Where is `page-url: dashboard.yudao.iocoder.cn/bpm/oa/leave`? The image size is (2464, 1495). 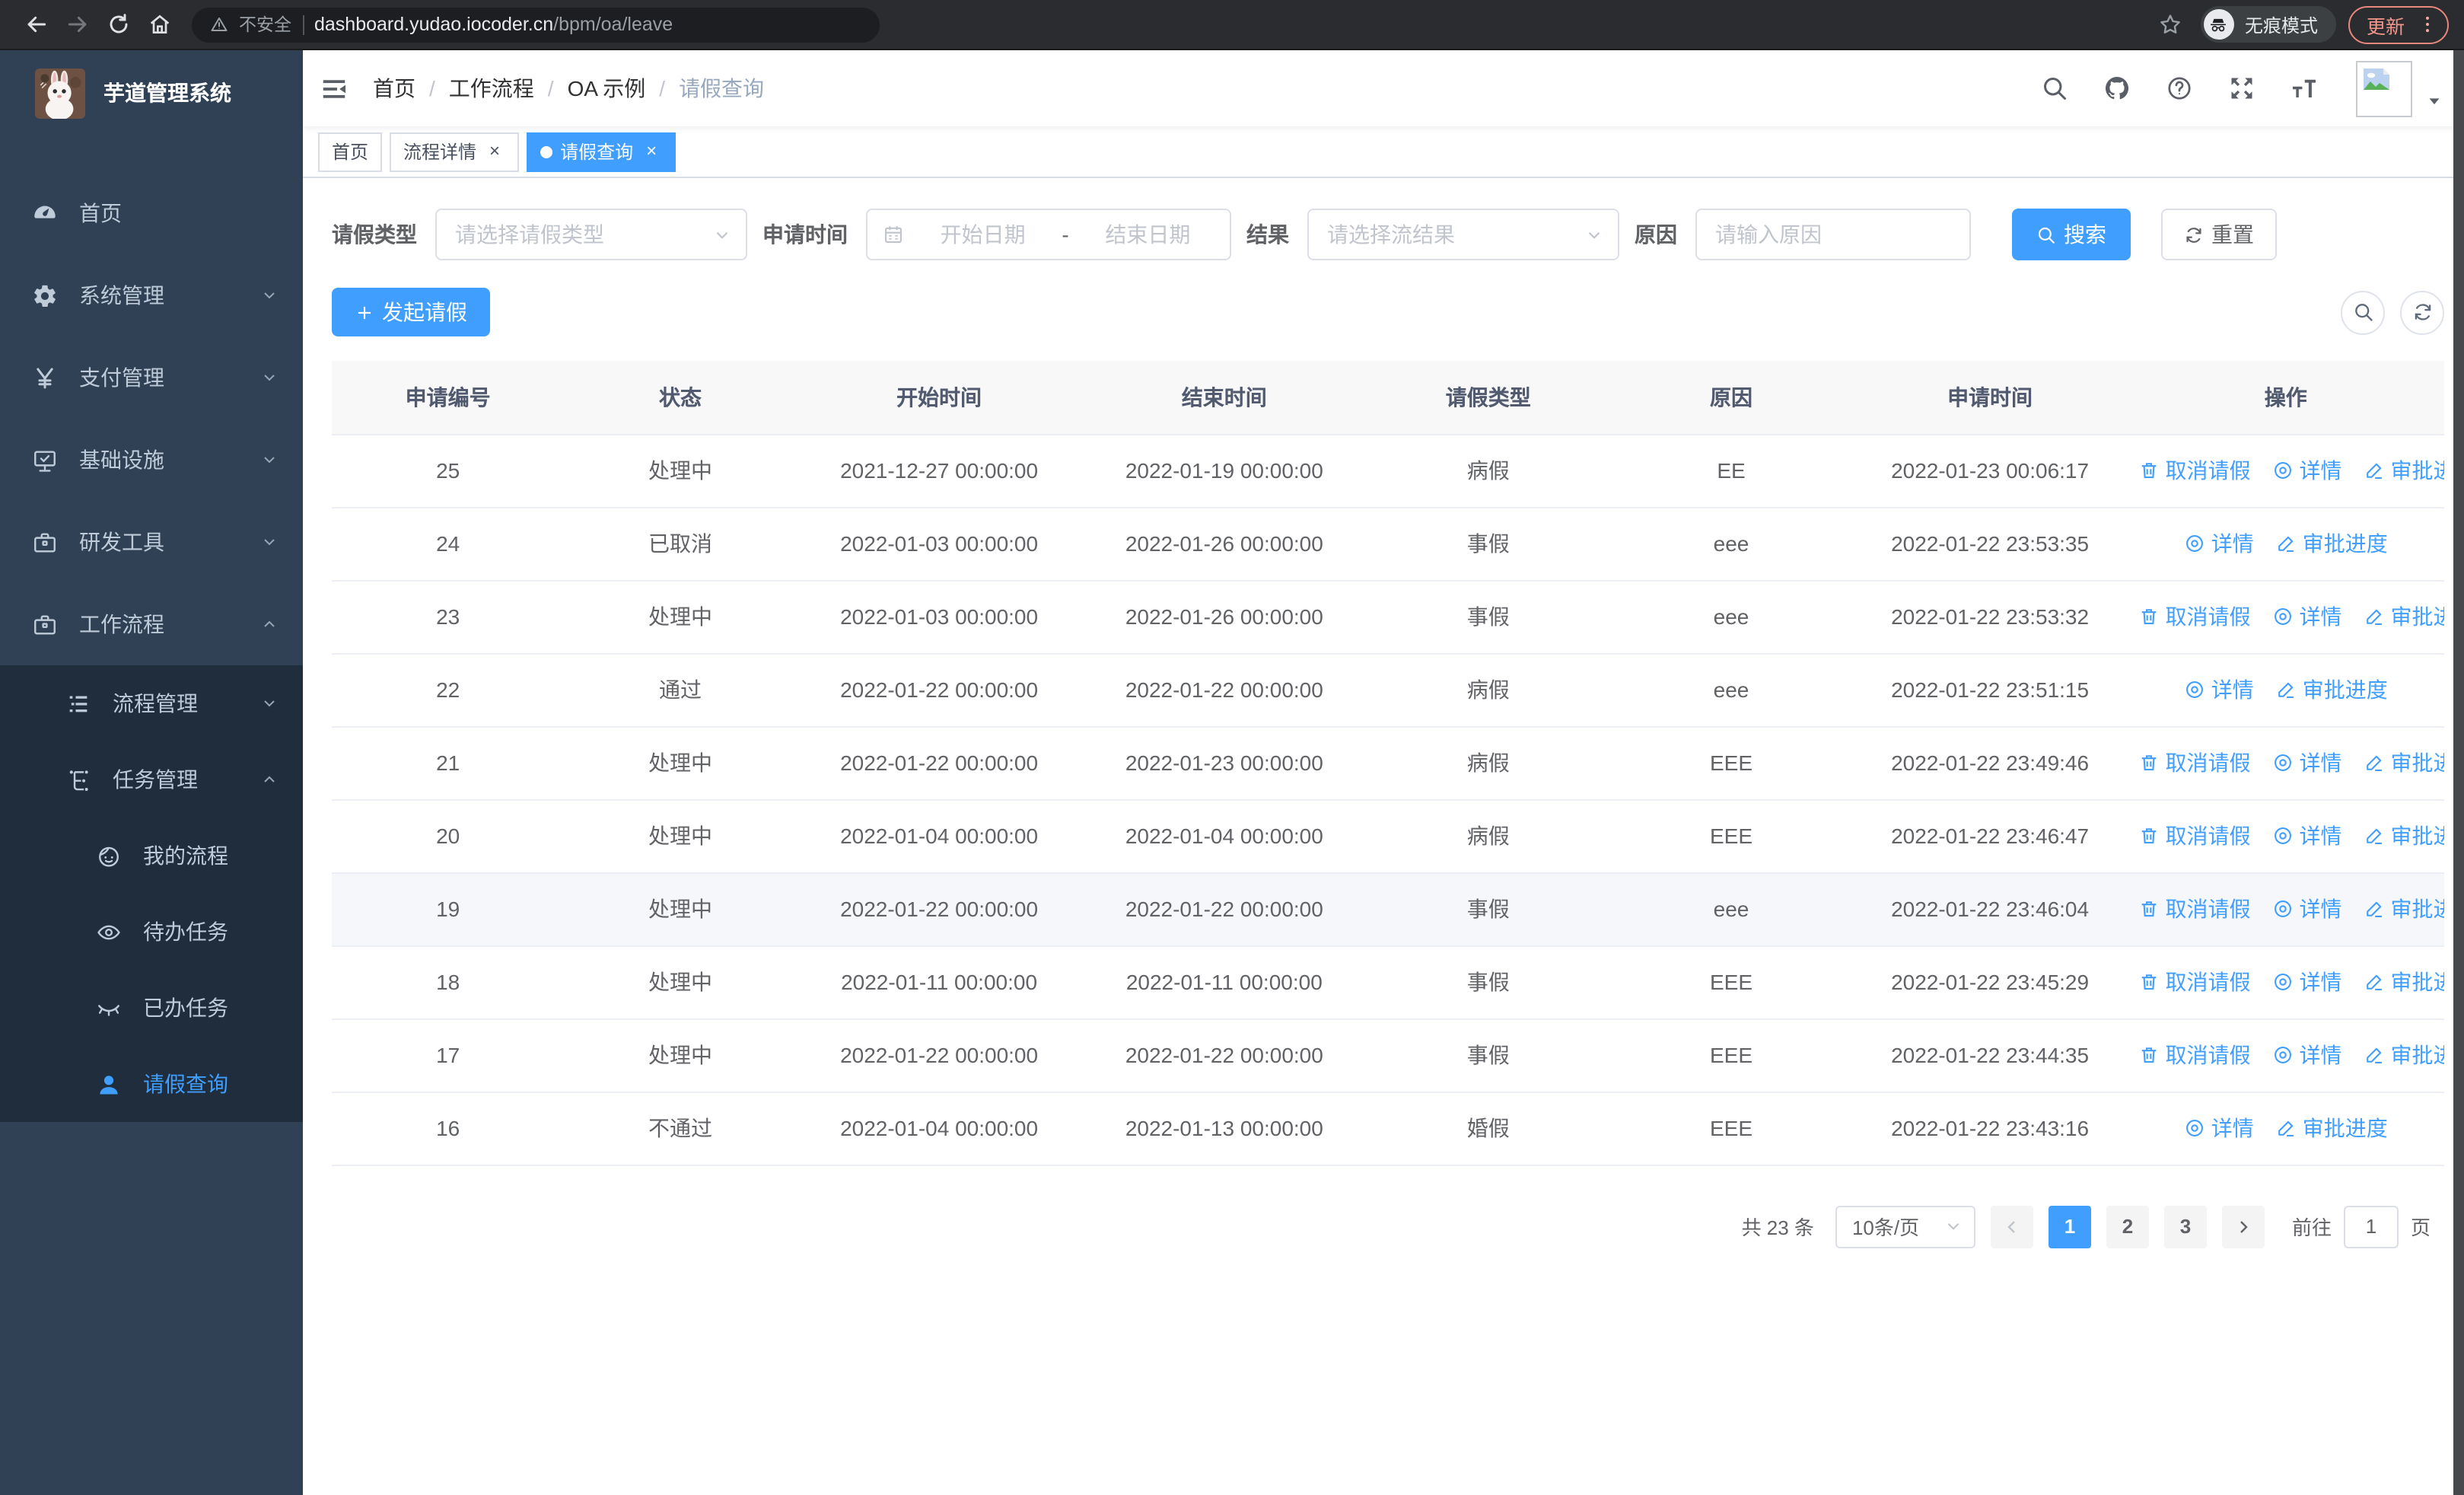 page-url: dashboard.yudao.iocoder.cn/bpm/oa/leave is located at coordinates (493, 25).